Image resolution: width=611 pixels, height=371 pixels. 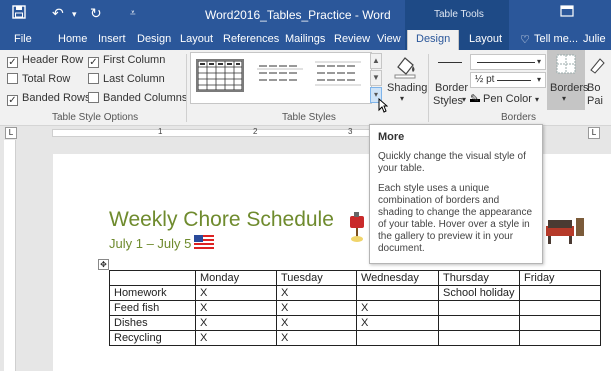 What do you see at coordinates (428, 88) in the screenshot?
I see `separator` at bounding box center [428, 88].